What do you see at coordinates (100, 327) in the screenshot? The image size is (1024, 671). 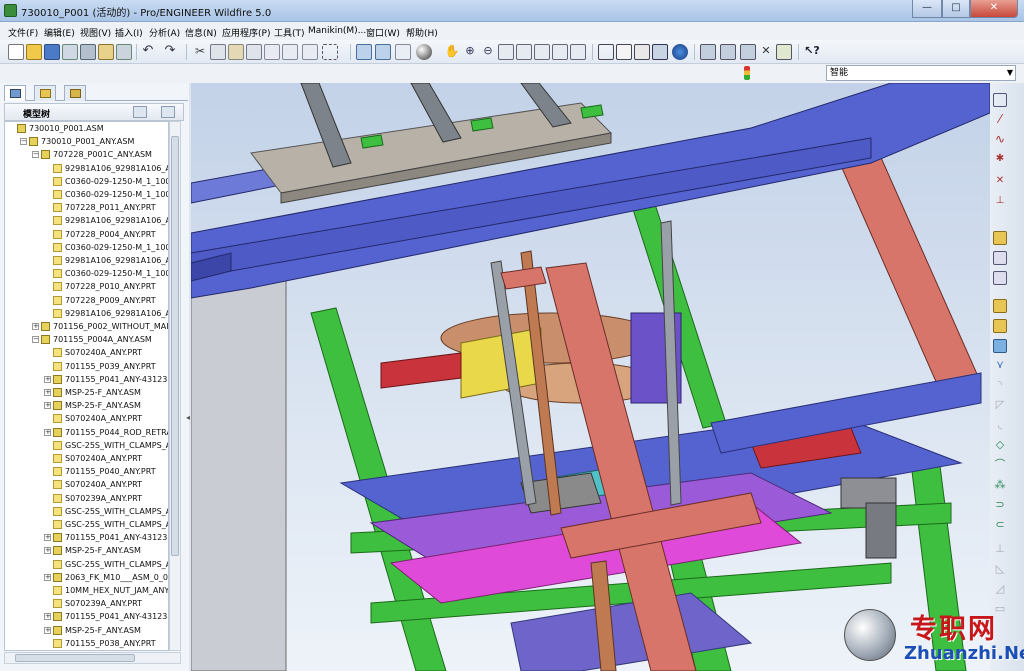 I see `tree-row: +701156_P002_WITHOUT_MAIN` at bounding box center [100, 327].